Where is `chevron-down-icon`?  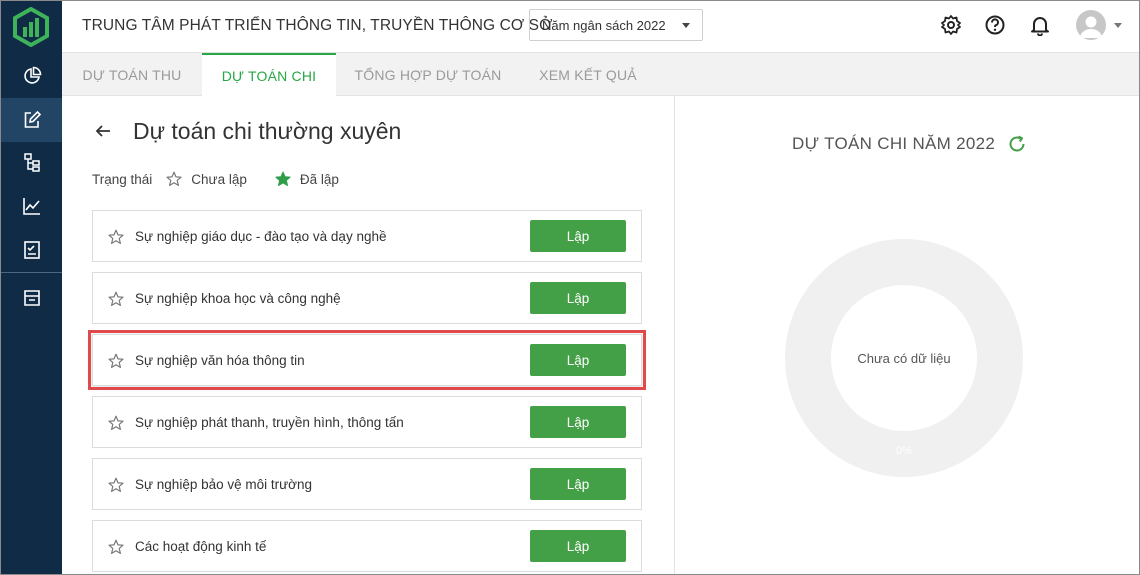
chevron-down-icon is located at coordinates (686, 25).